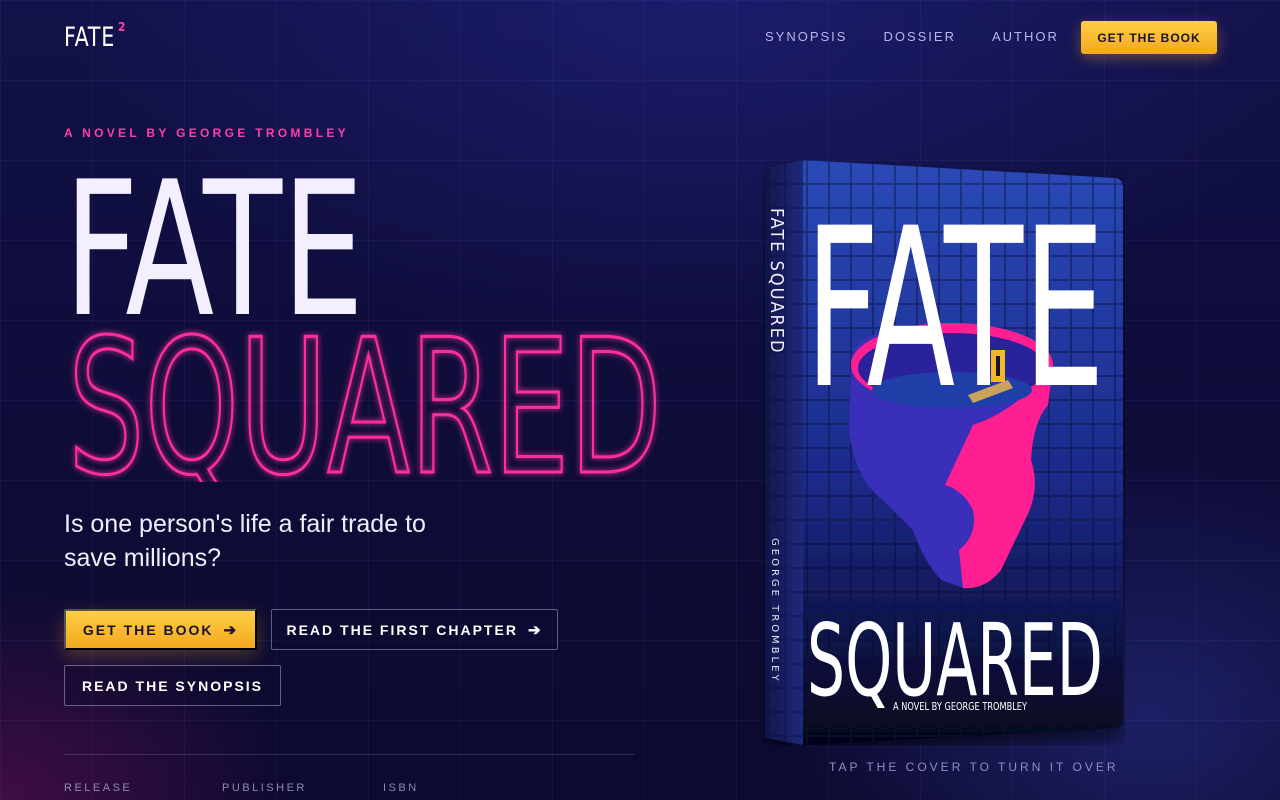 The height and width of the screenshot is (800, 1280). What do you see at coordinates (776, 281) in the screenshot?
I see `spine-title: FATE SQUARED` at bounding box center [776, 281].